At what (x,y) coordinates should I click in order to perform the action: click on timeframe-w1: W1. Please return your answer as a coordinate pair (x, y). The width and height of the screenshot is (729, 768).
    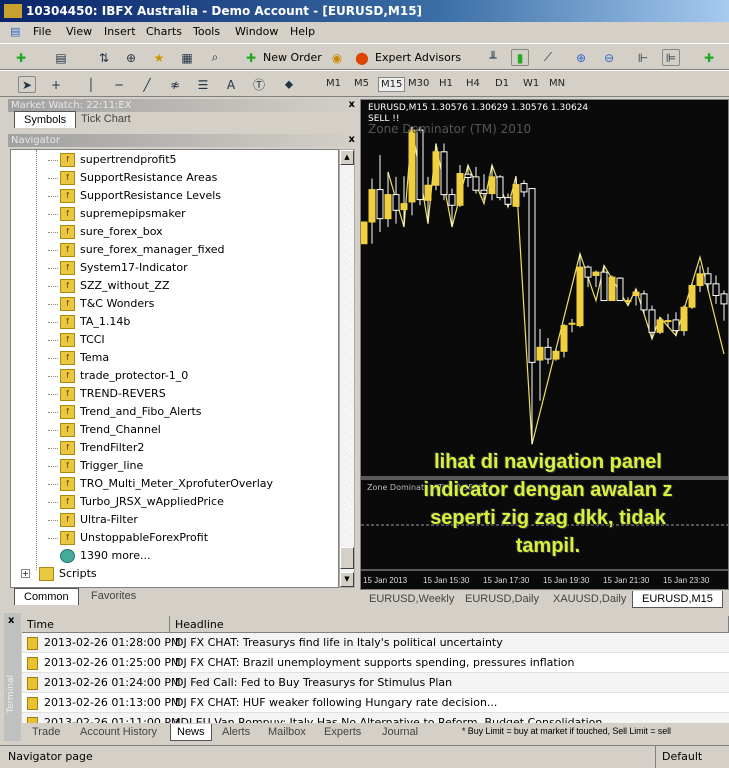
    Looking at the image, I should click on (531, 83).